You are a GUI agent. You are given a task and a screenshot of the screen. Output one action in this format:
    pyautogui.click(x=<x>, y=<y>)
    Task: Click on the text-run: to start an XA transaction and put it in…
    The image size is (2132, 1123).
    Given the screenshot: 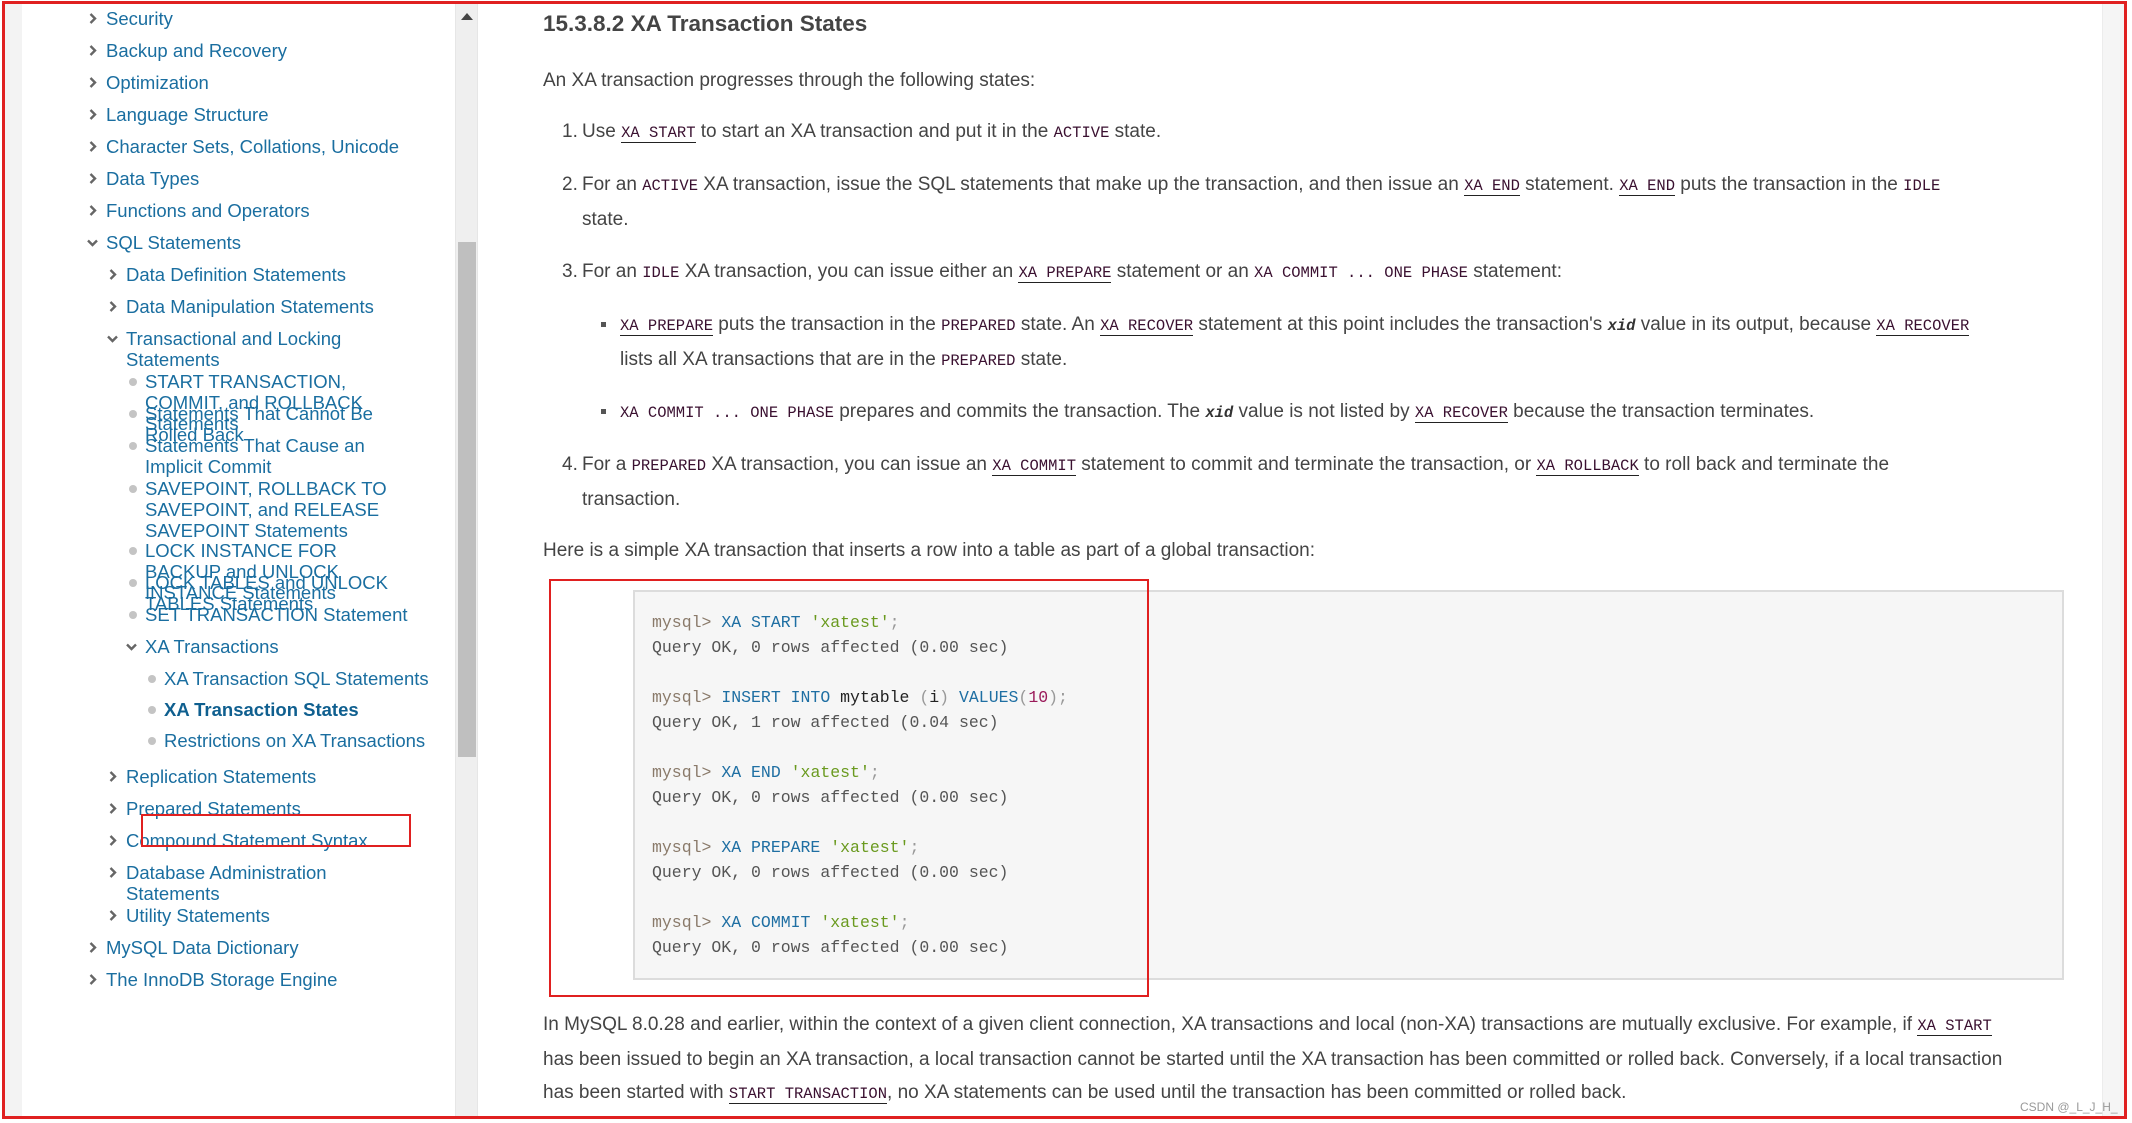 What is the action you would take?
    pyautogui.click(x=874, y=131)
    